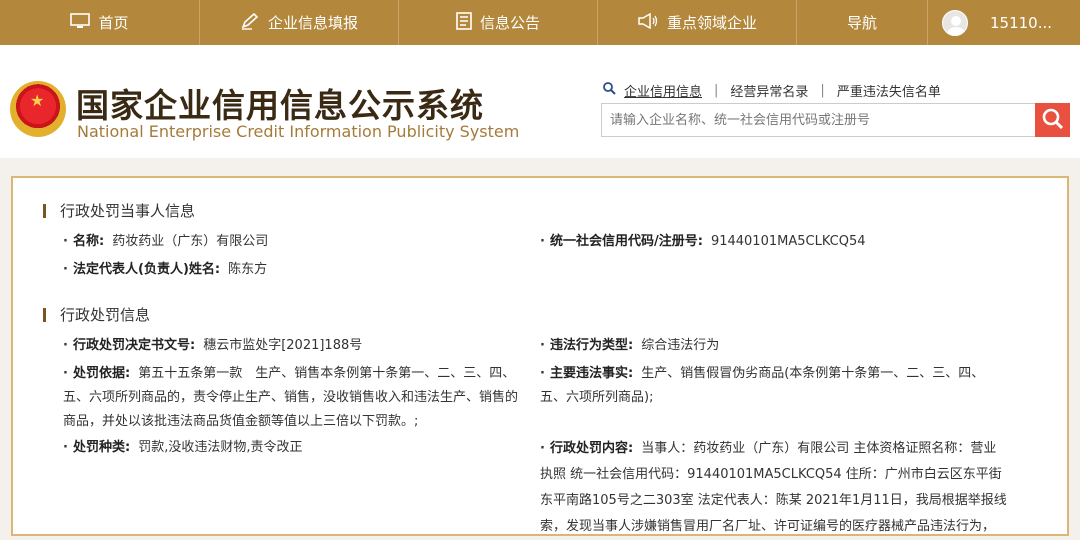 The image size is (1080, 540). I want to click on nav-navigation: 导航, so click(862, 22).